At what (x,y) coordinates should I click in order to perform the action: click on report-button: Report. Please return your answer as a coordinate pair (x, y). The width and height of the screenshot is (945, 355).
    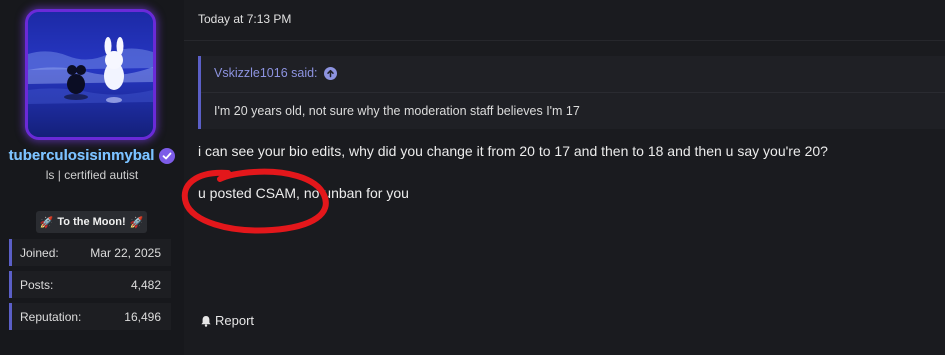
    Looking at the image, I should click on (227, 320).